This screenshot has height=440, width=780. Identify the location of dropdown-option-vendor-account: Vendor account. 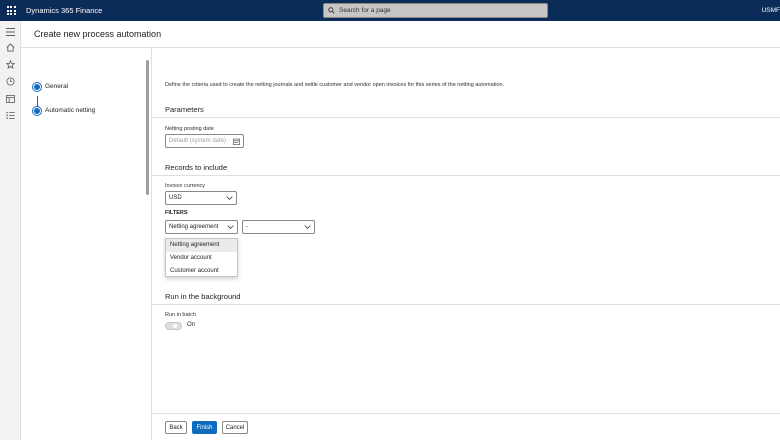
(201, 258).